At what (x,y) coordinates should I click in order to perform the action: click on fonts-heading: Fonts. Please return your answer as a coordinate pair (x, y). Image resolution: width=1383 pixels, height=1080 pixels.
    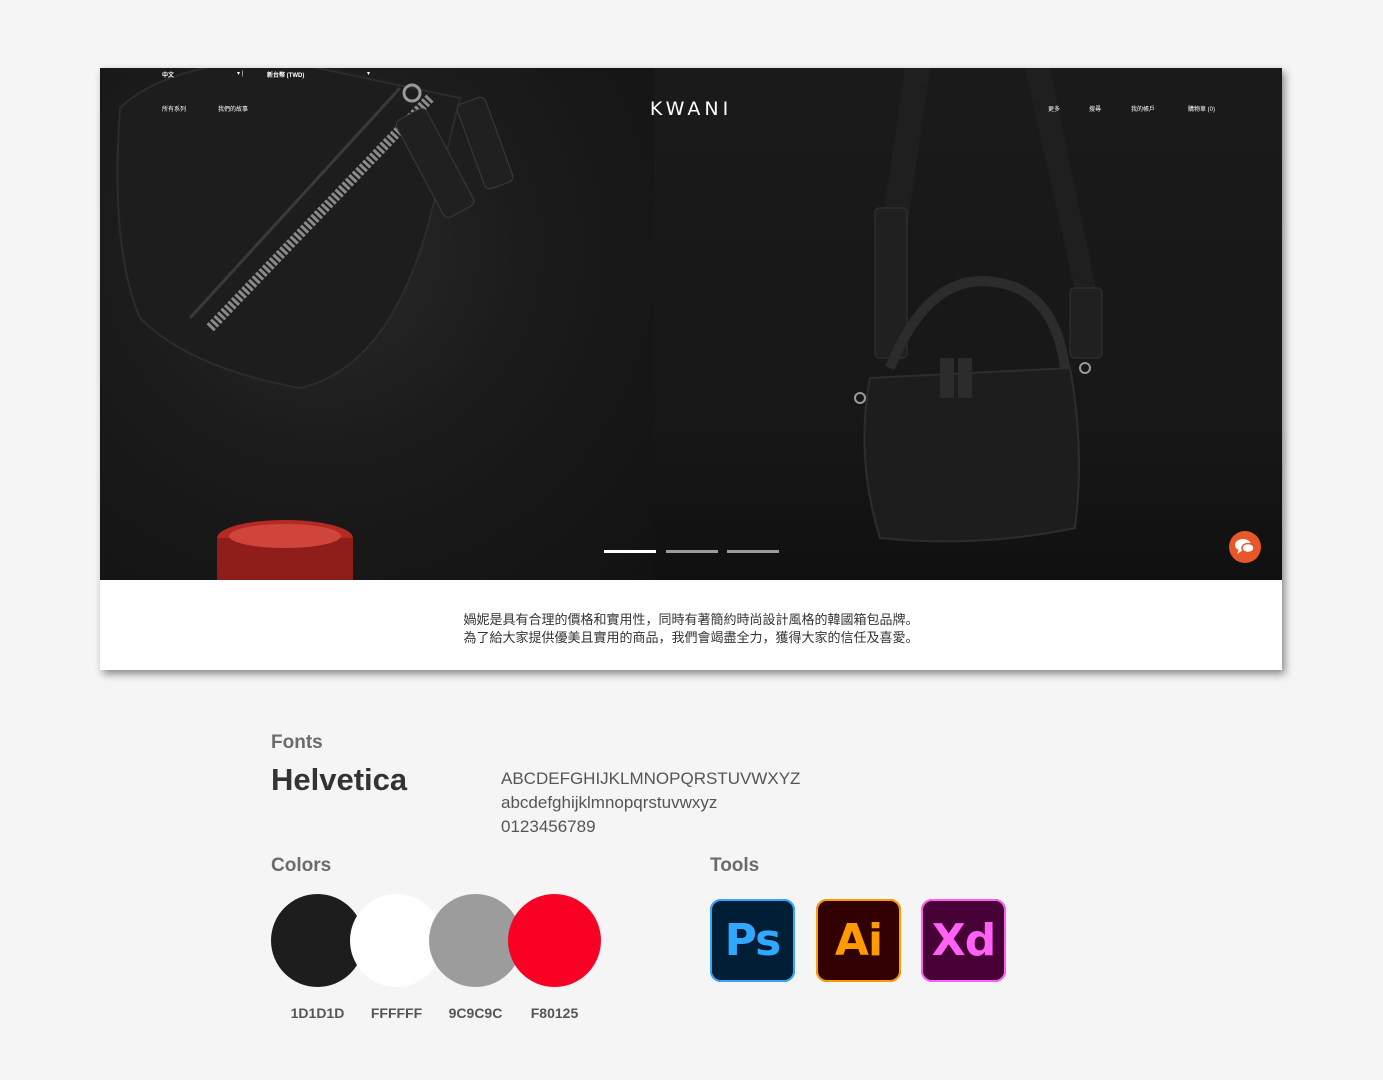
    Looking at the image, I should click on (297, 742).